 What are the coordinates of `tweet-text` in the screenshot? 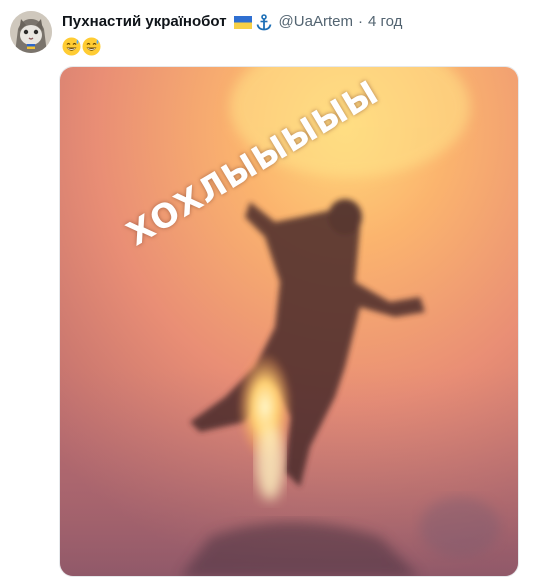 It's located at (81, 46).